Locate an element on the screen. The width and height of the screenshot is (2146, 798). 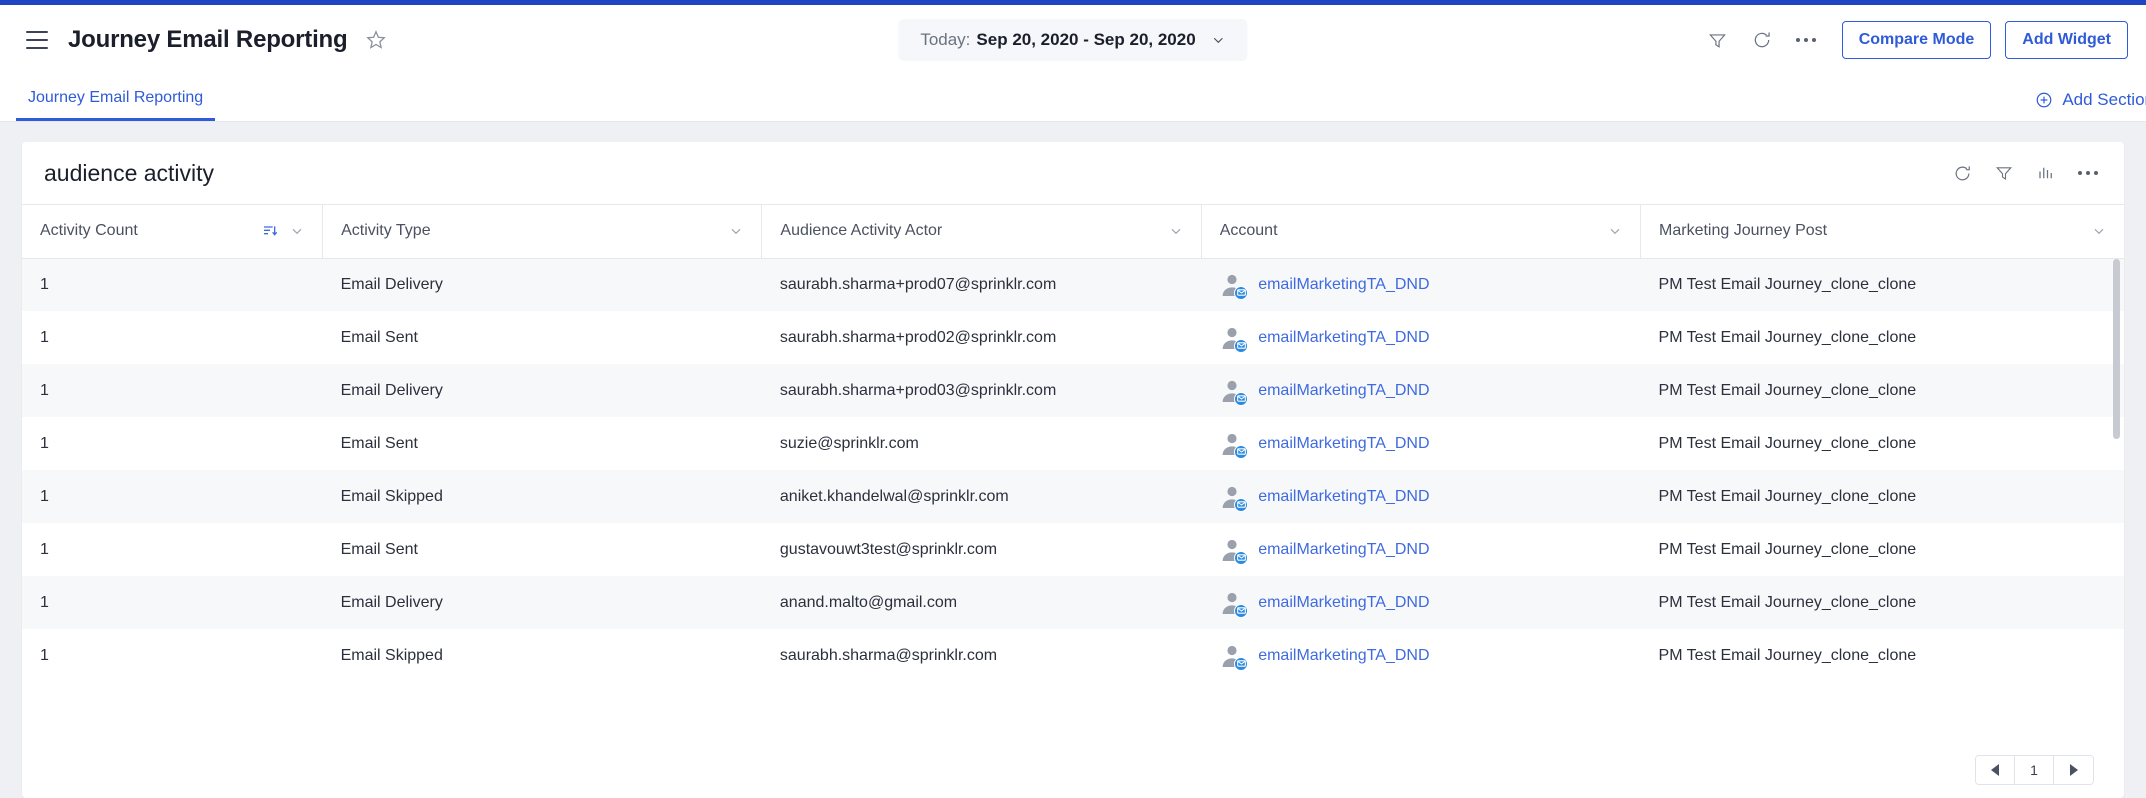
column-header-activity-type: Activity Type is located at coordinates (542, 232).